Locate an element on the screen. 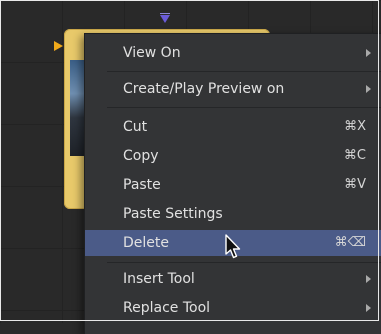 The image size is (381, 334). menu-item-paste: Paste ⌘V is located at coordinates (233, 185).